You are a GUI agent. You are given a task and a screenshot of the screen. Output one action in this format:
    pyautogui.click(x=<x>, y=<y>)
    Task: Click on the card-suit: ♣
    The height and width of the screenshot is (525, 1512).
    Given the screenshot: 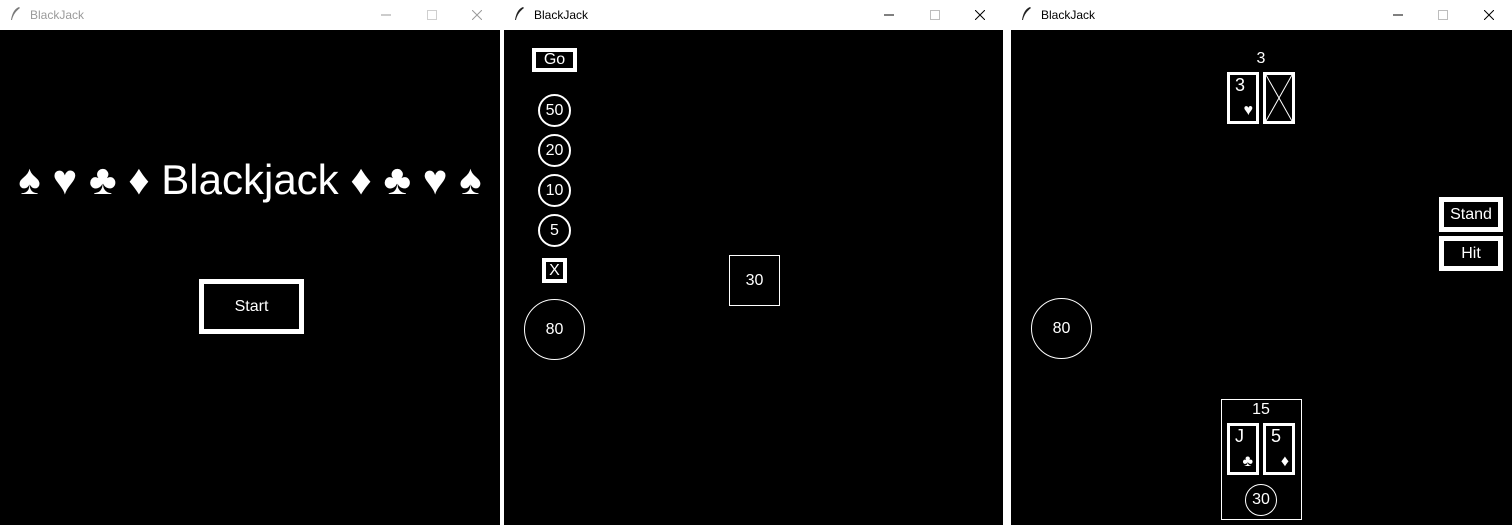 What is the action you would take?
    pyautogui.click(x=1248, y=461)
    